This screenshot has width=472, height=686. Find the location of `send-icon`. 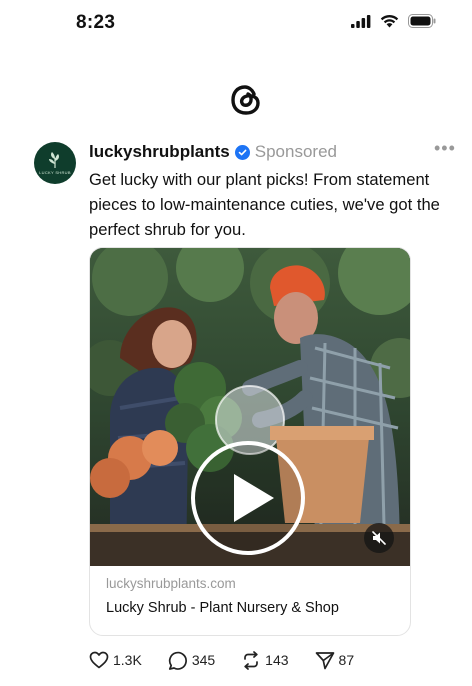

send-icon is located at coordinates (324, 660).